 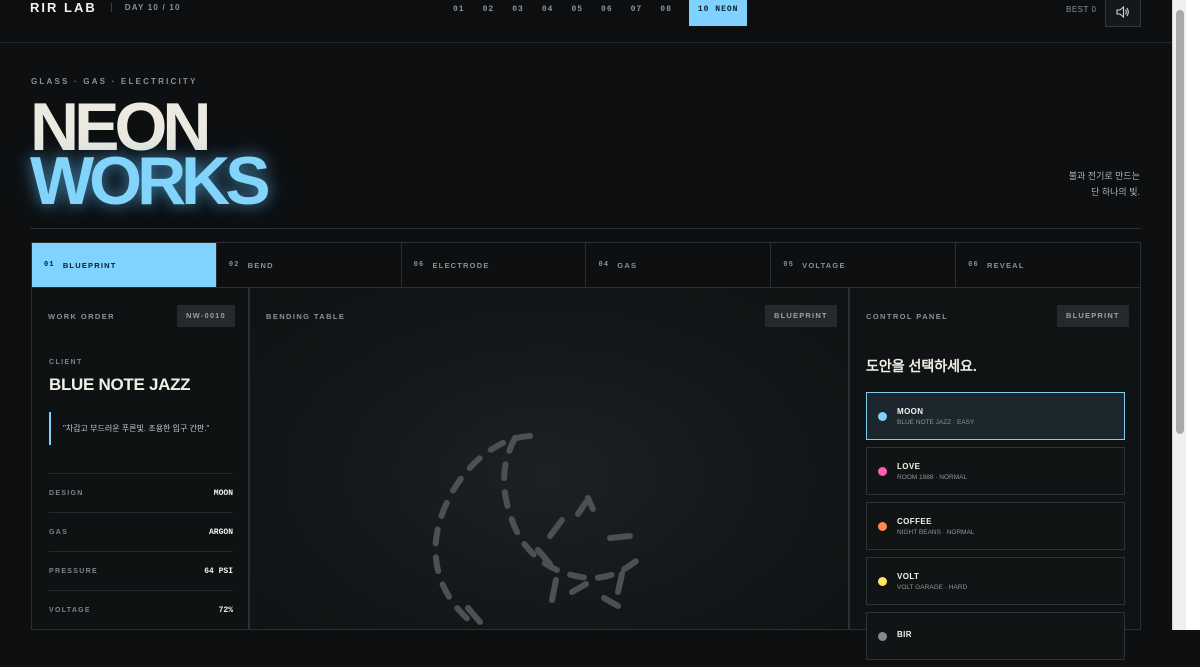 I want to click on day-tab-10-neon: 10 NEON, so click(x=718, y=13).